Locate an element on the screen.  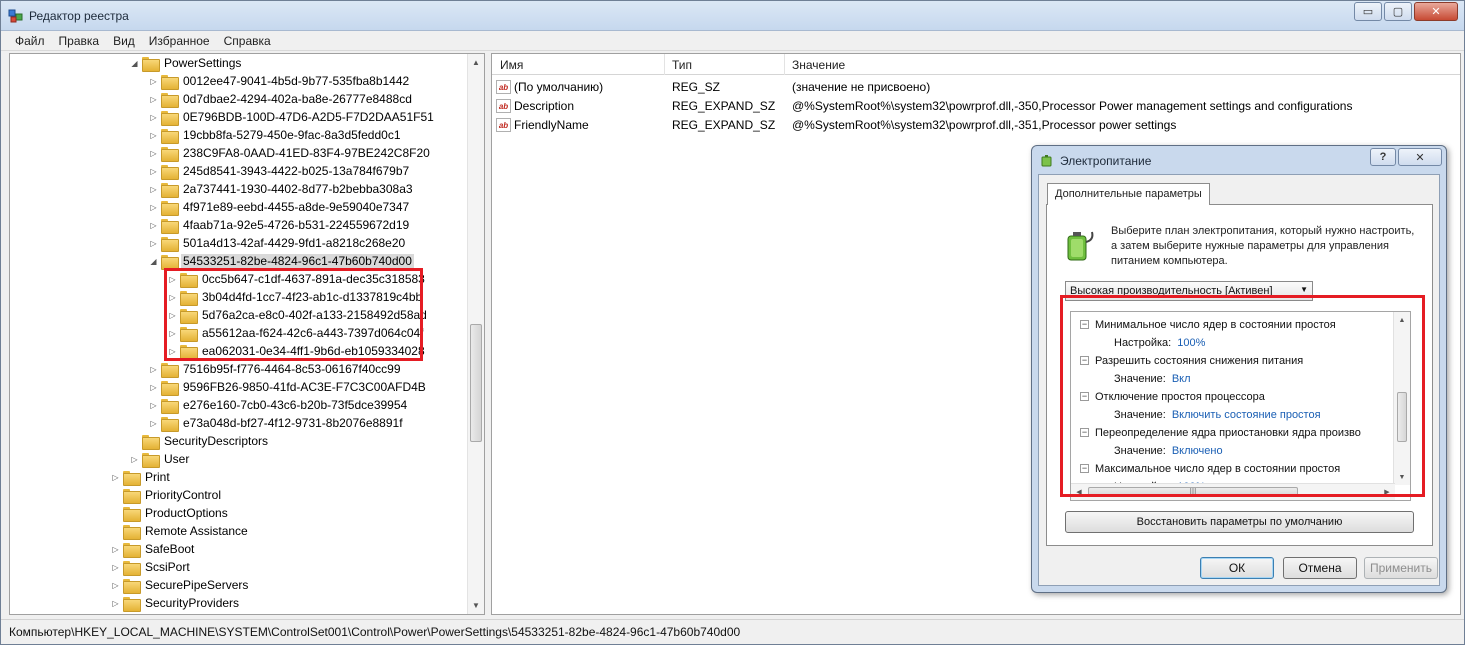
tree-item: ▷ SecurityProviders is located at coordinates (176, 603).